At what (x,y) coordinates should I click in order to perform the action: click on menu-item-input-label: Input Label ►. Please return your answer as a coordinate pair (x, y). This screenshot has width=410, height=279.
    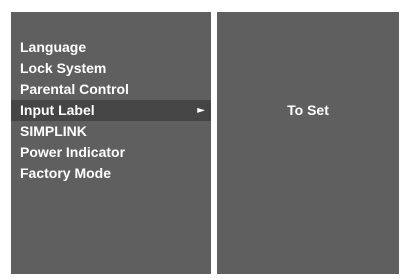
    Looking at the image, I should click on (111, 110).